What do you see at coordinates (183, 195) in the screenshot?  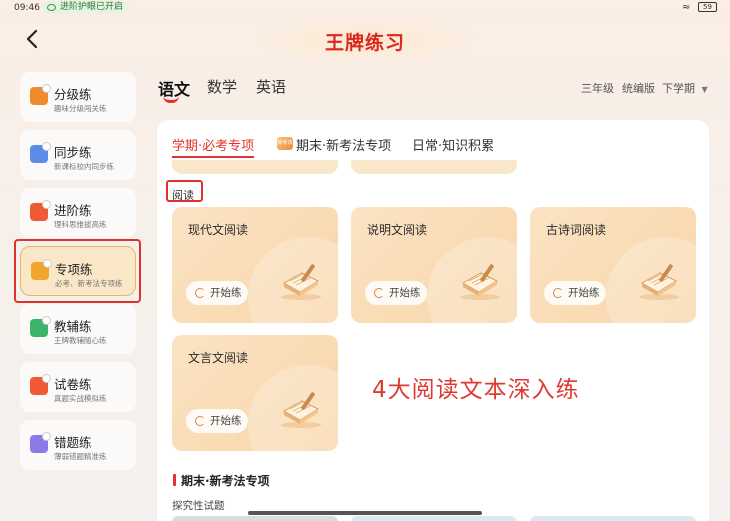 I see `section-reading-label: 阅读` at bounding box center [183, 195].